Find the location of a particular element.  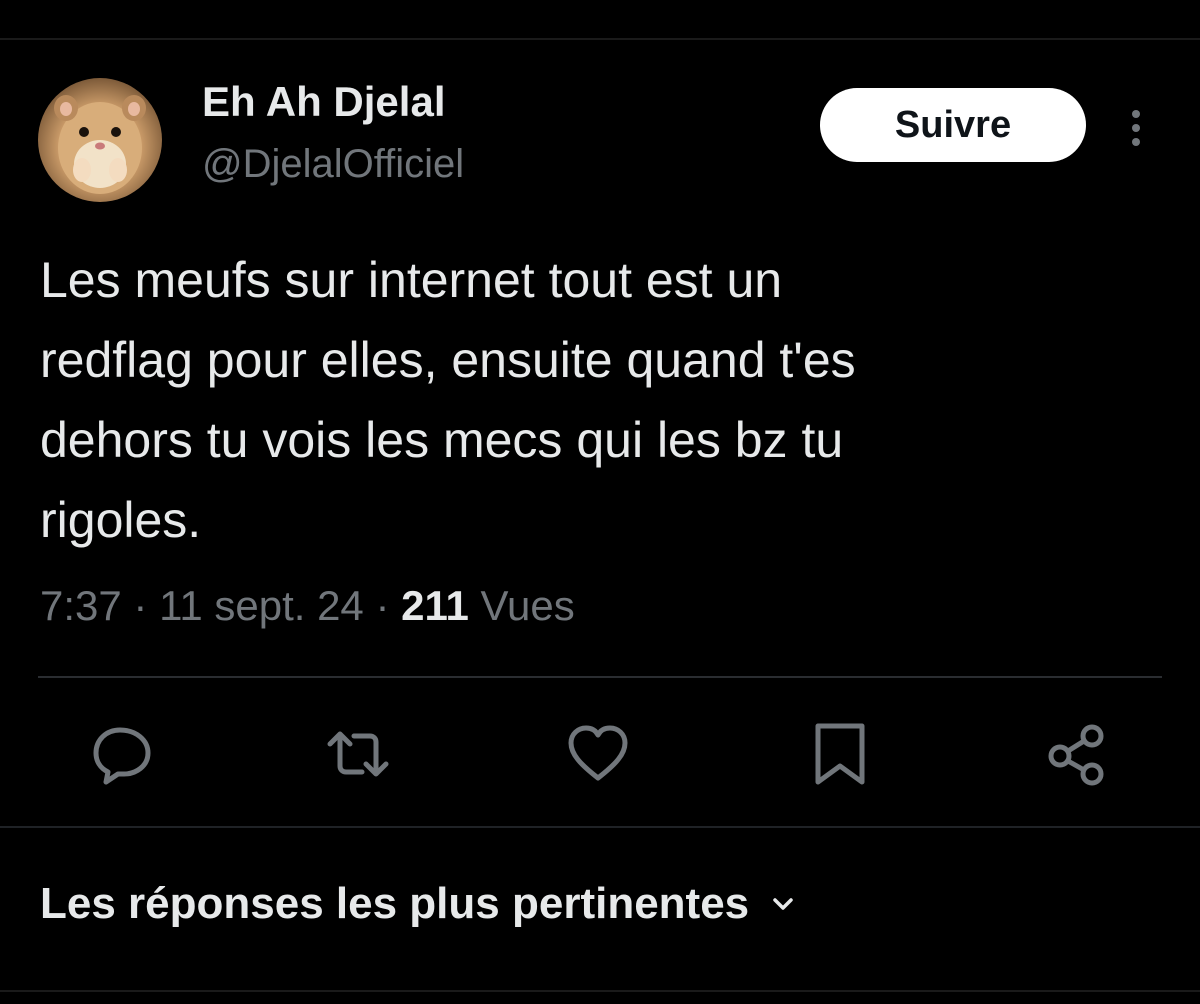

chevron-down-icon is located at coordinates (783, 904).